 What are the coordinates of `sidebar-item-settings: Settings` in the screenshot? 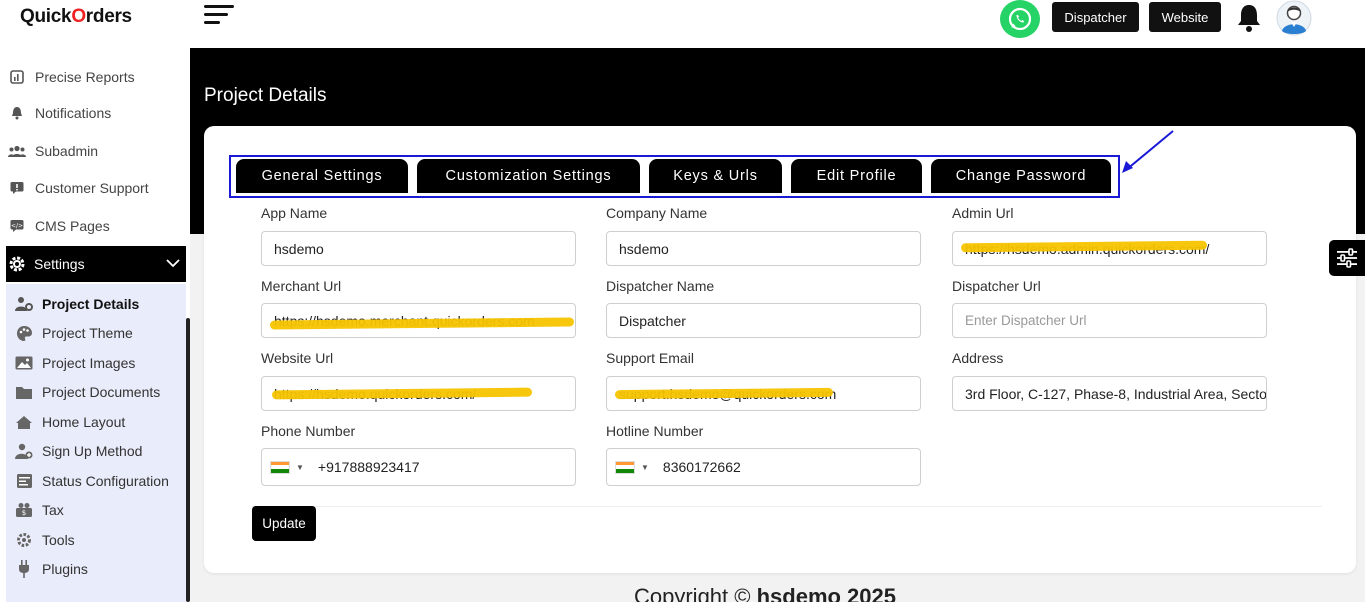 It's located at (96, 264).